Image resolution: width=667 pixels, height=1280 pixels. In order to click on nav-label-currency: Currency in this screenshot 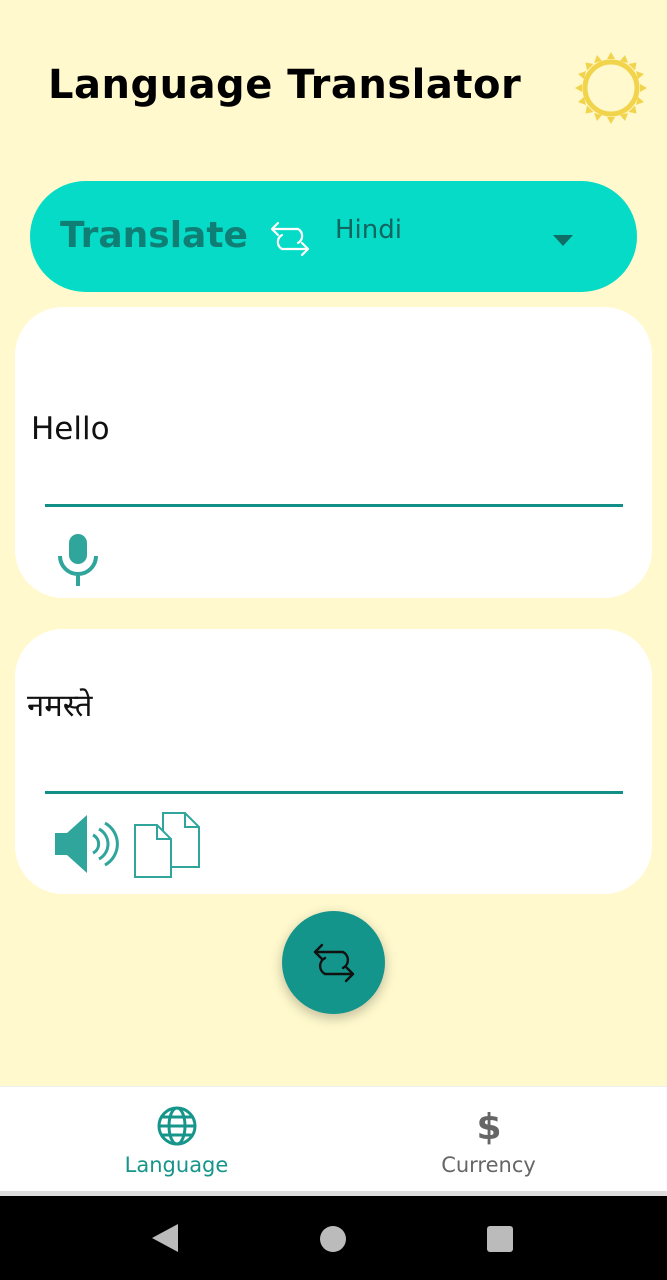, I will do `click(488, 1165)`.